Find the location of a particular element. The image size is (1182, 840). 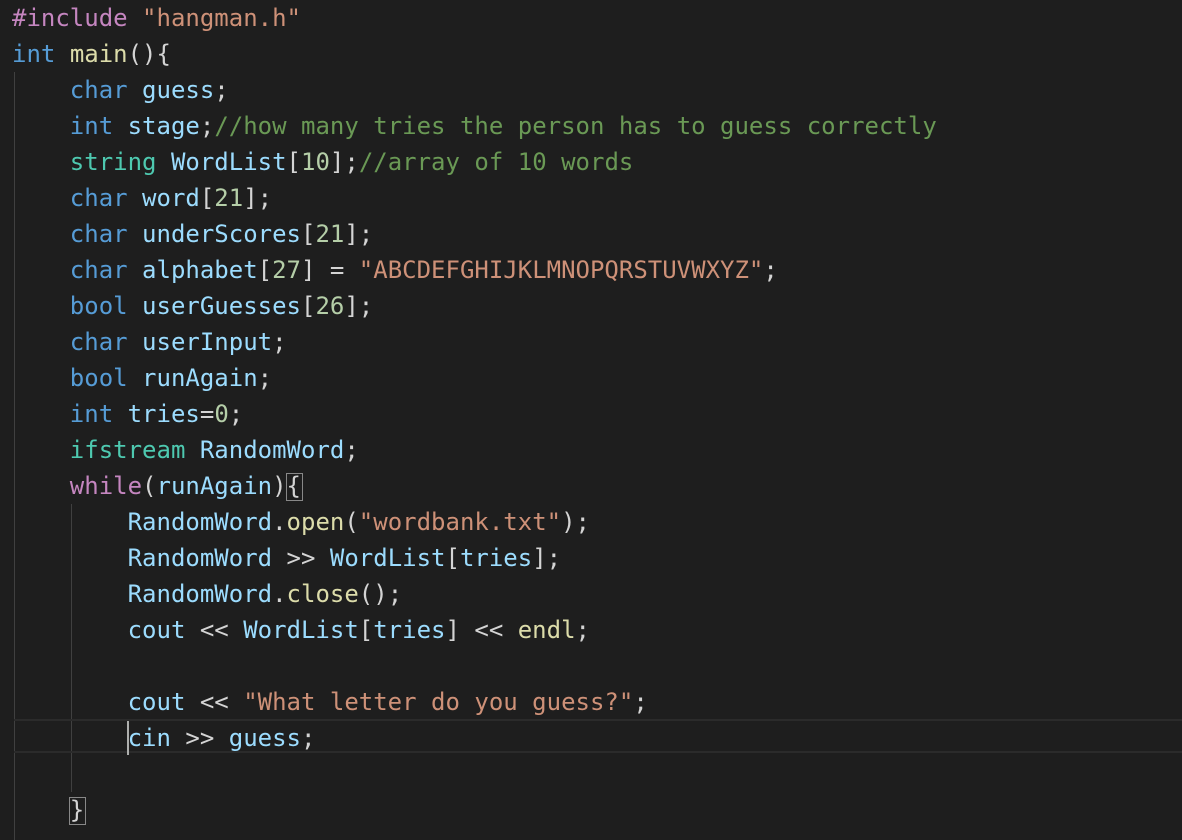

code-line: #include "hangman.h" is located at coordinates (156, 18).